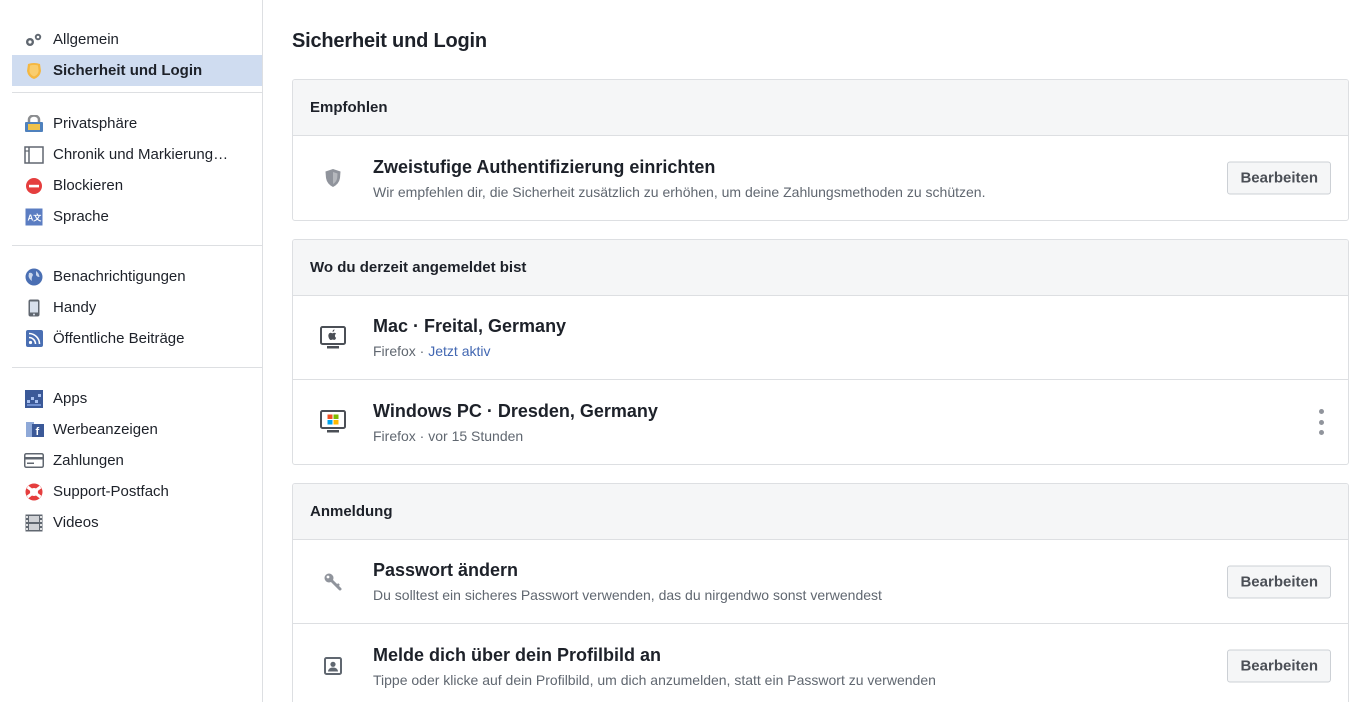 This screenshot has height=702, width=1349. What do you see at coordinates (34, 277) in the screenshot?
I see `globe-icon` at bounding box center [34, 277].